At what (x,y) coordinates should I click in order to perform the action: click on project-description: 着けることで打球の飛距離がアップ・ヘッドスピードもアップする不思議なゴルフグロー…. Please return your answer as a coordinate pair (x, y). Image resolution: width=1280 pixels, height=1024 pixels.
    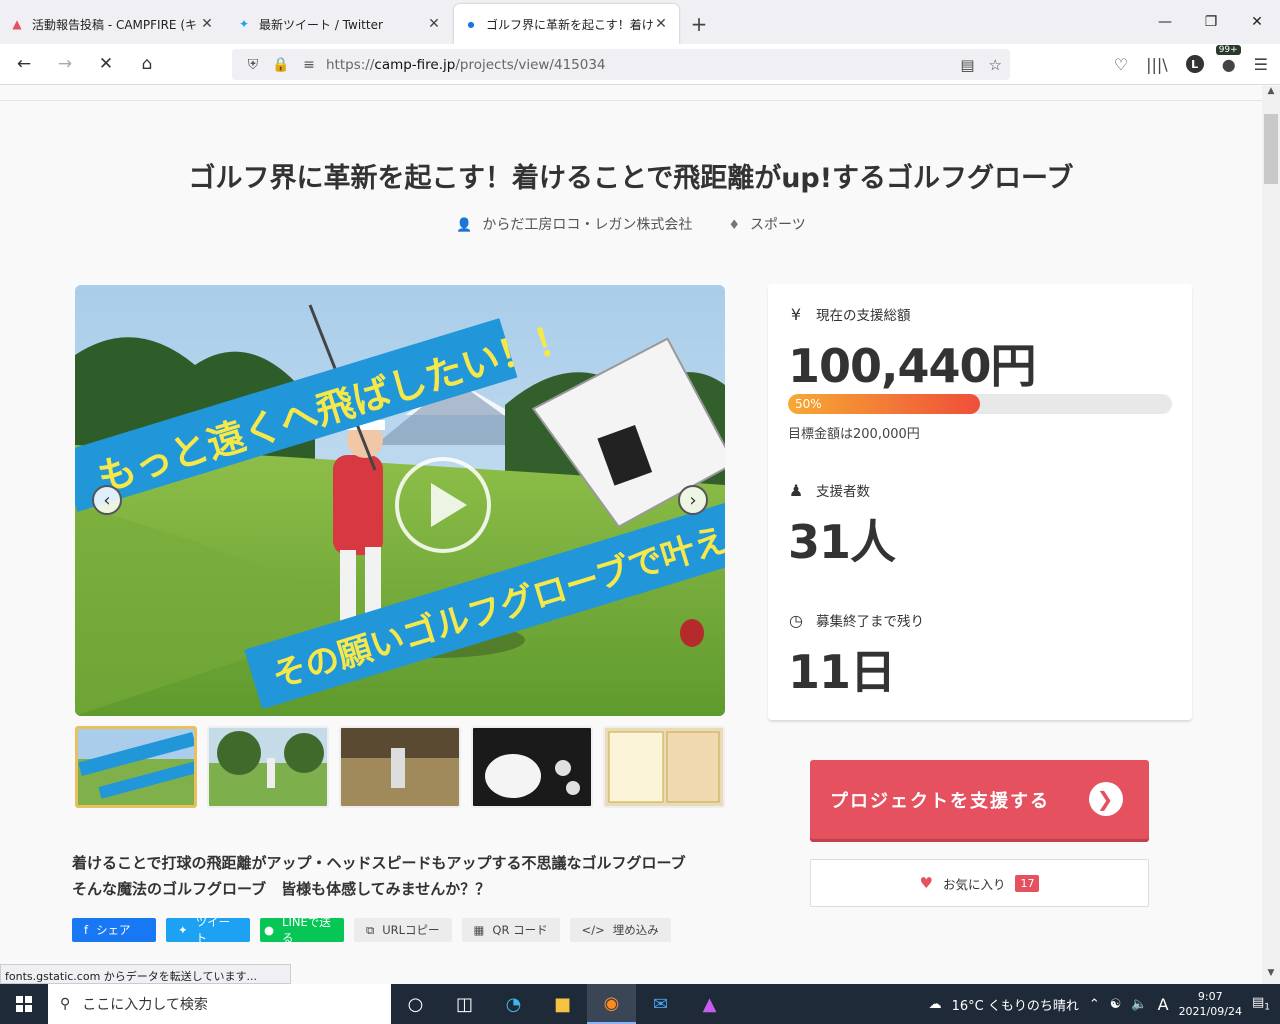
    Looking at the image, I should click on (407, 876).